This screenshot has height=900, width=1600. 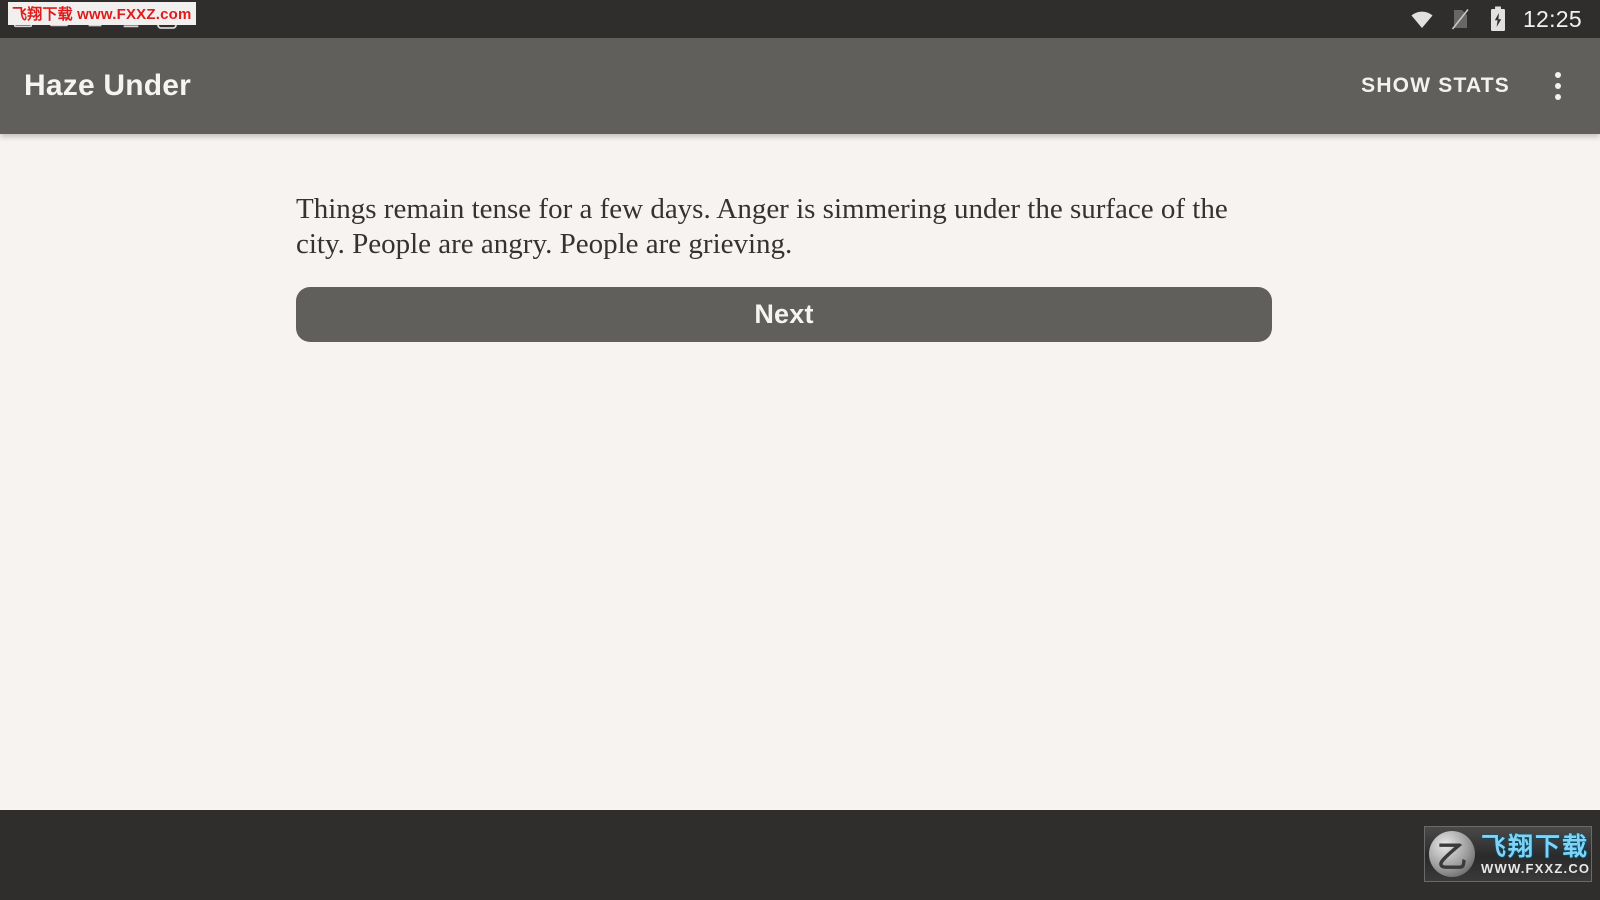 I want to click on app-bar-actions: SHOW STATS, so click(x=1471, y=86).